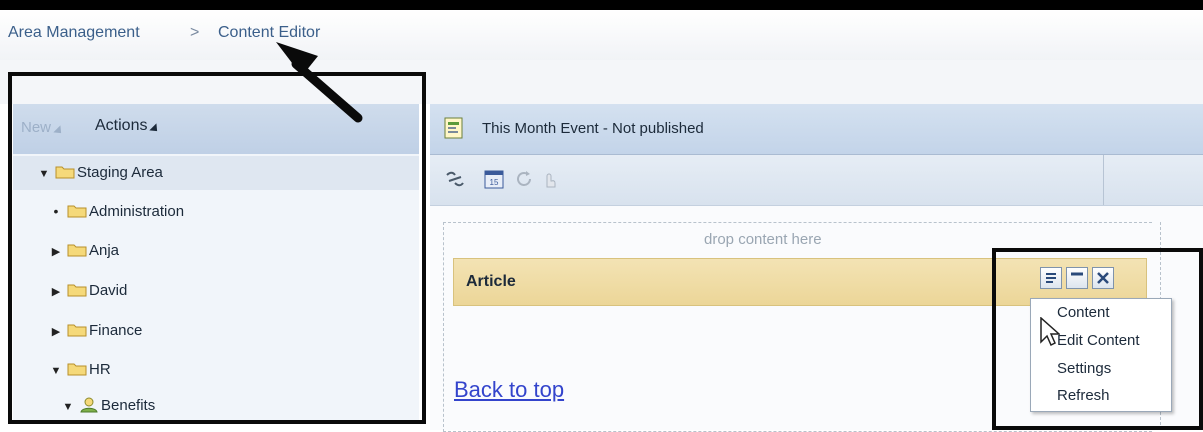 Image resolution: width=1203 pixels, height=432 pixels. I want to click on article-title: Article, so click(491, 281).